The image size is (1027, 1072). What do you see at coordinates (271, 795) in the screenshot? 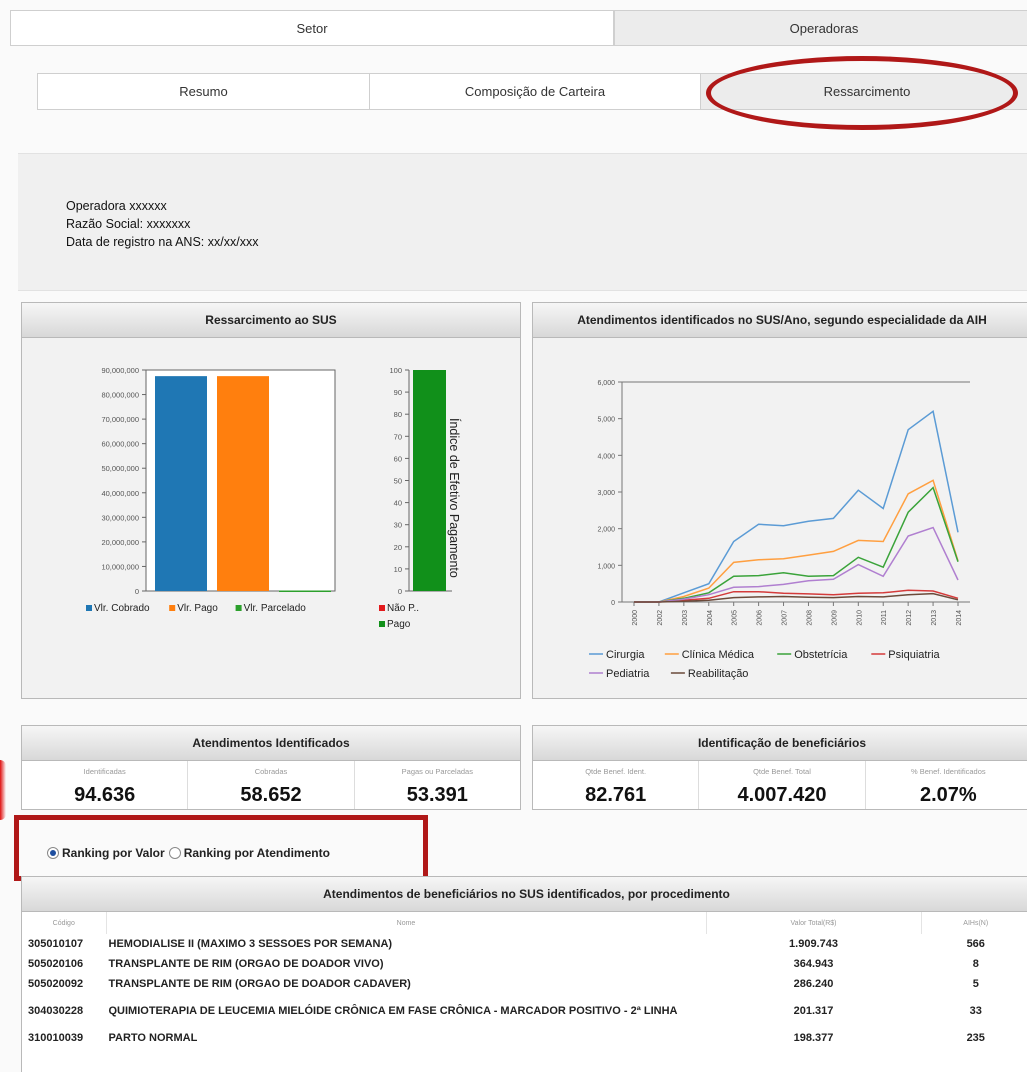
I see `stat-value: 58.652` at bounding box center [271, 795].